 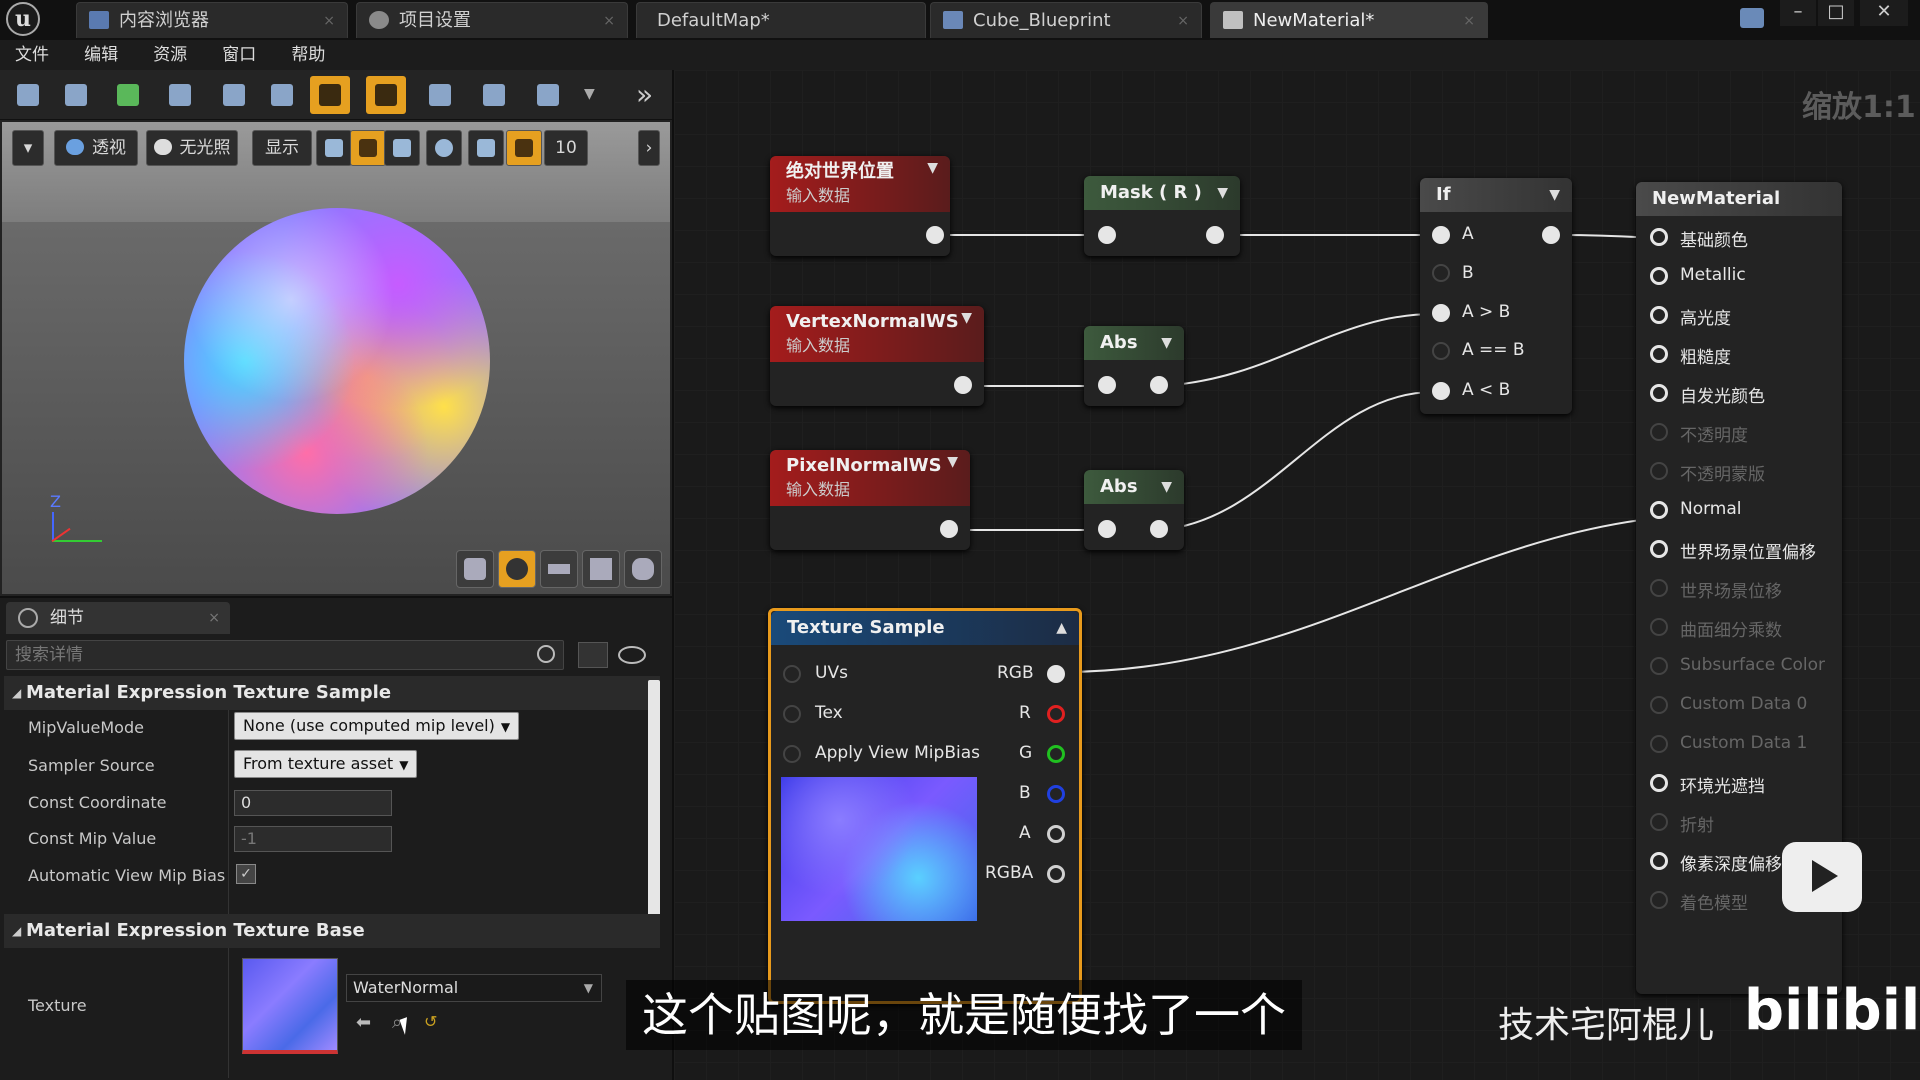 I want to click on sphere-preview-button, so click(x=517, y=569).